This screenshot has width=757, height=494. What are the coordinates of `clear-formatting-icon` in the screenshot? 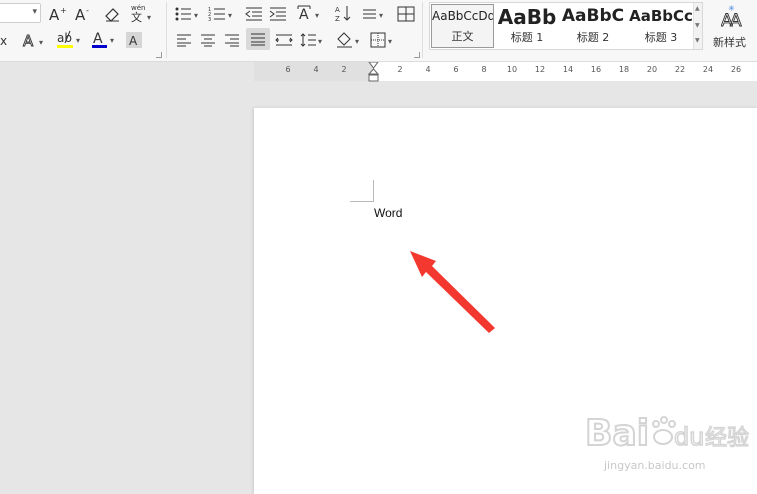 It's located at (112, 14).